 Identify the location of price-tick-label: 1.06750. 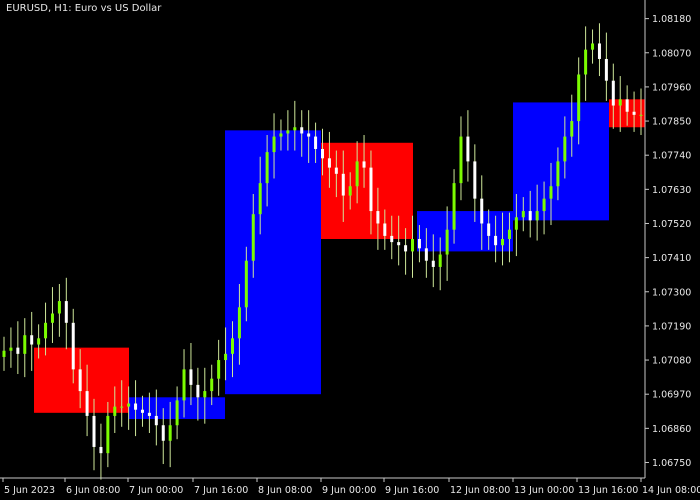
(671, 463).